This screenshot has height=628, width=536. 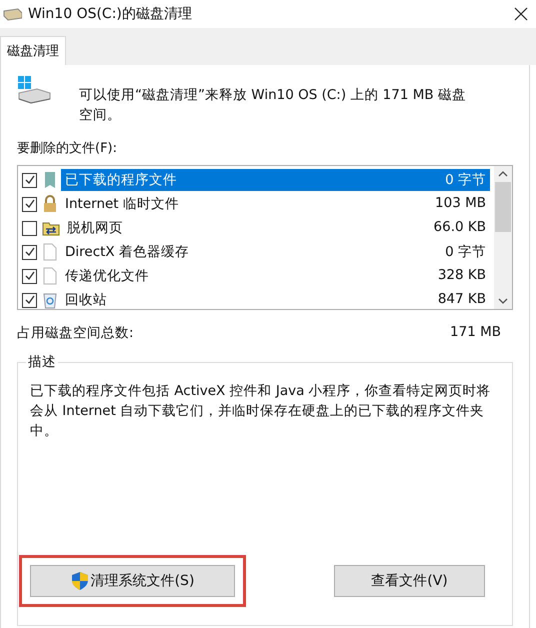 I want to click on recycle-bin-icon, so click(x=50, y=300).